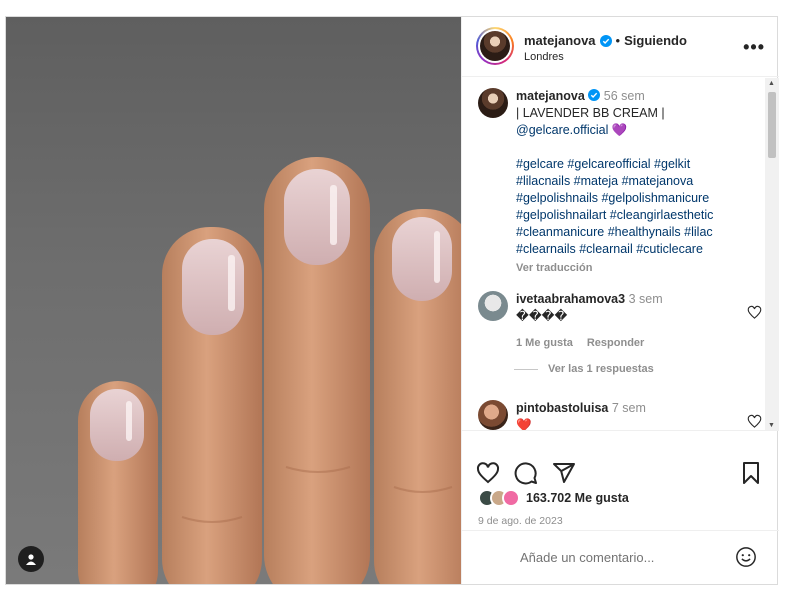  I want to click on caption-username: matejanova, so click(550, 96).